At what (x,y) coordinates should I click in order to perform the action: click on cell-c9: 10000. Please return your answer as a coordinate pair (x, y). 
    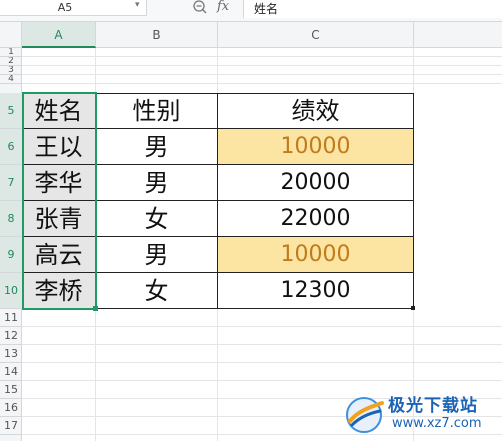
    Looking at the image, I should click on (316, 255).